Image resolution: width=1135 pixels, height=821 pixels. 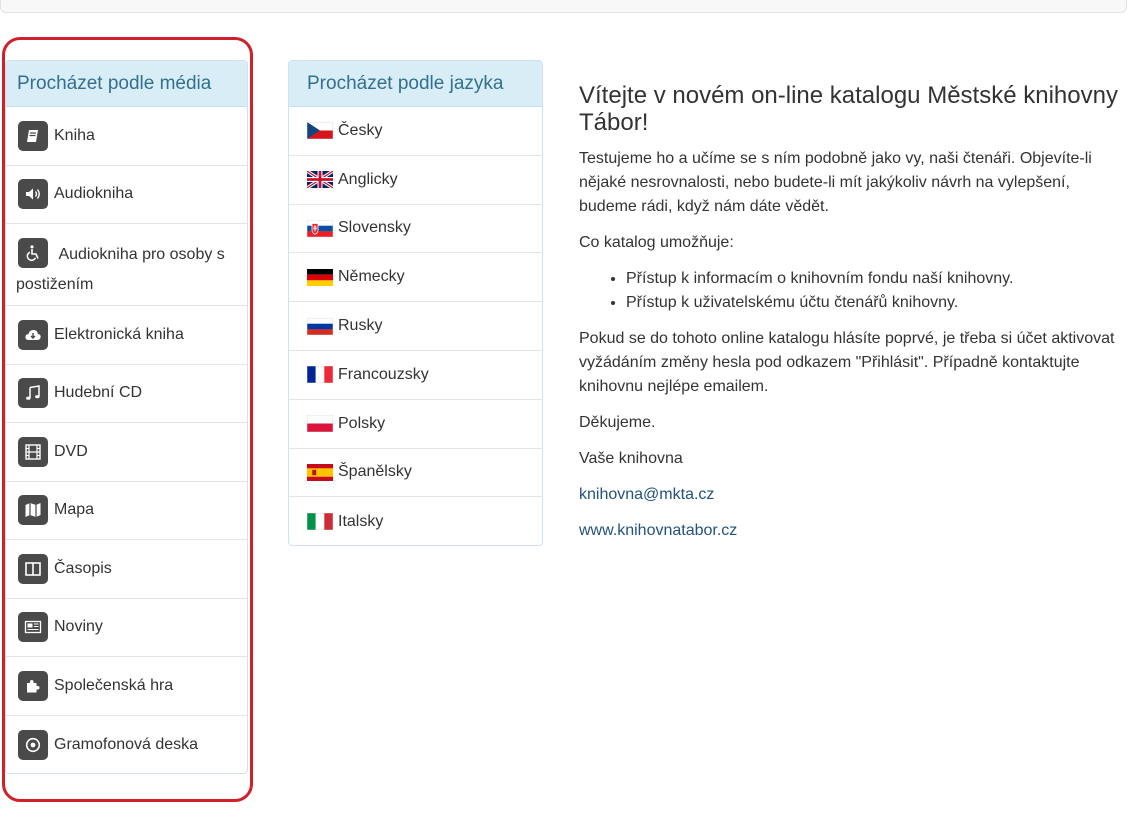 What do you see at coordinates (83, 568) in the screenshot?
I see `media-item-label: Časopis` at bounding box center [83, 568].